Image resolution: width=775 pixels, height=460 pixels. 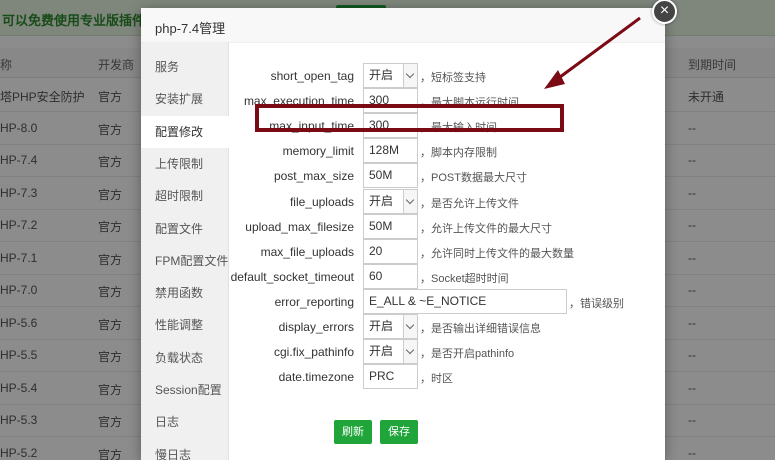 What do you see at coordinates (313, 176) in the screenshot?
I see `form-label: post_max_size` at bounding box center [313, 176].